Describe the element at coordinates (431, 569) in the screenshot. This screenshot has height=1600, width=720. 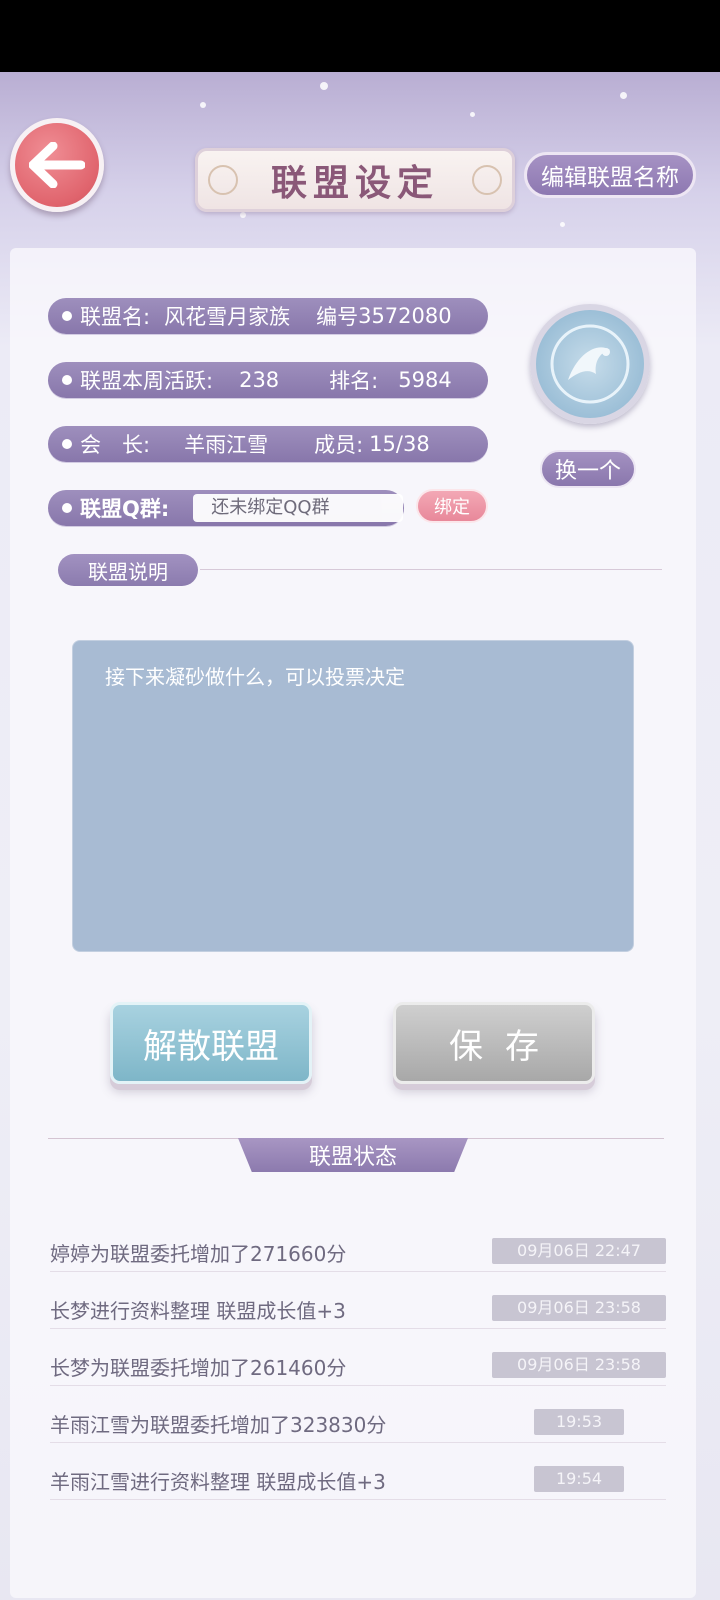
I see `section-divider` at that location.